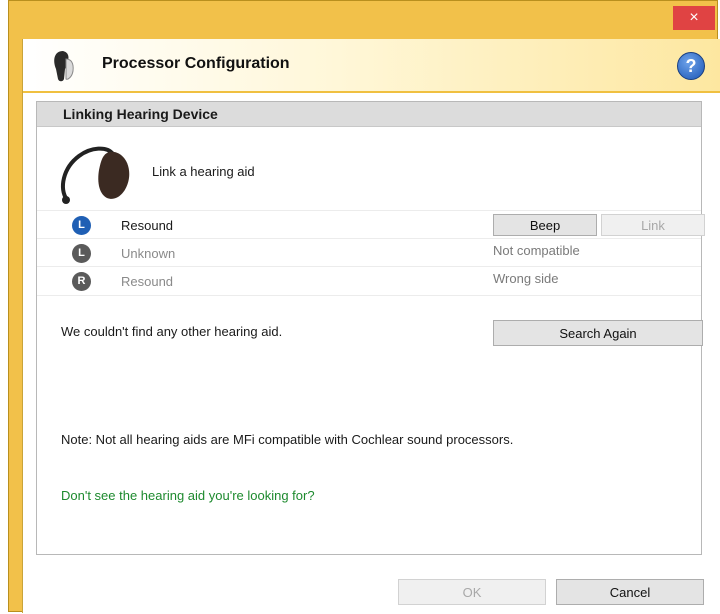 This screenshot has height=614, width=720. Describe the element at coordinates (598, 333) in the screenshot. I see `search-again-button: Search Again` at that location.